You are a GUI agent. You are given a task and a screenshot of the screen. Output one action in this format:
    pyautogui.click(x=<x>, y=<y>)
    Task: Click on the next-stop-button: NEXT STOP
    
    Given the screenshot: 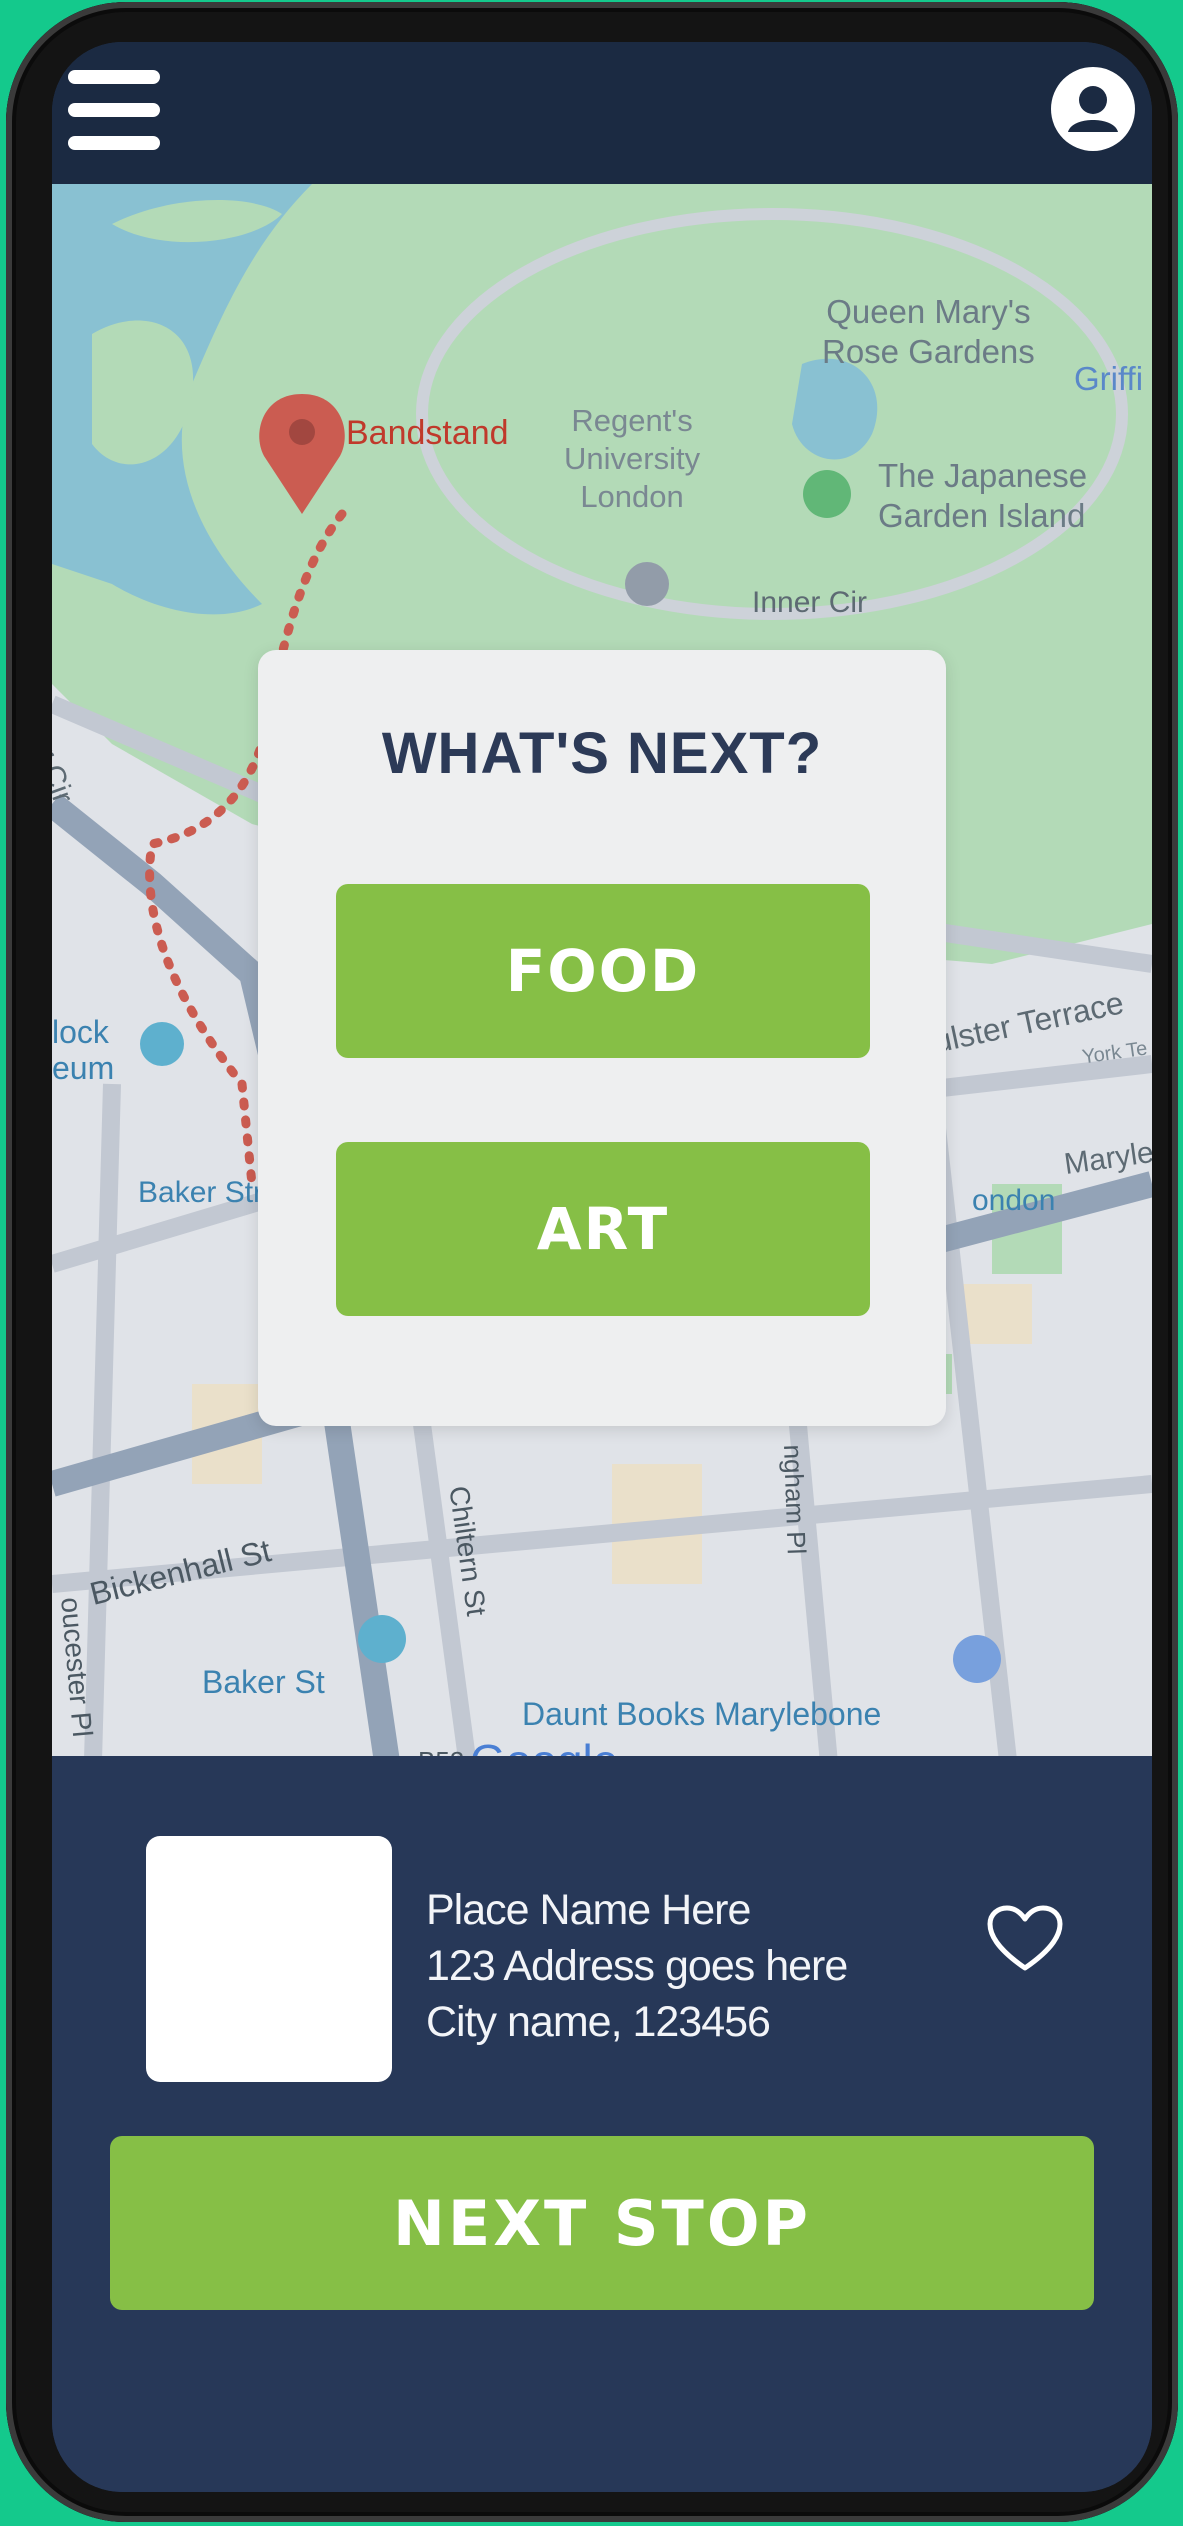 What is the action you would take?
    pyautogui.click(x=602, y=2223)
    